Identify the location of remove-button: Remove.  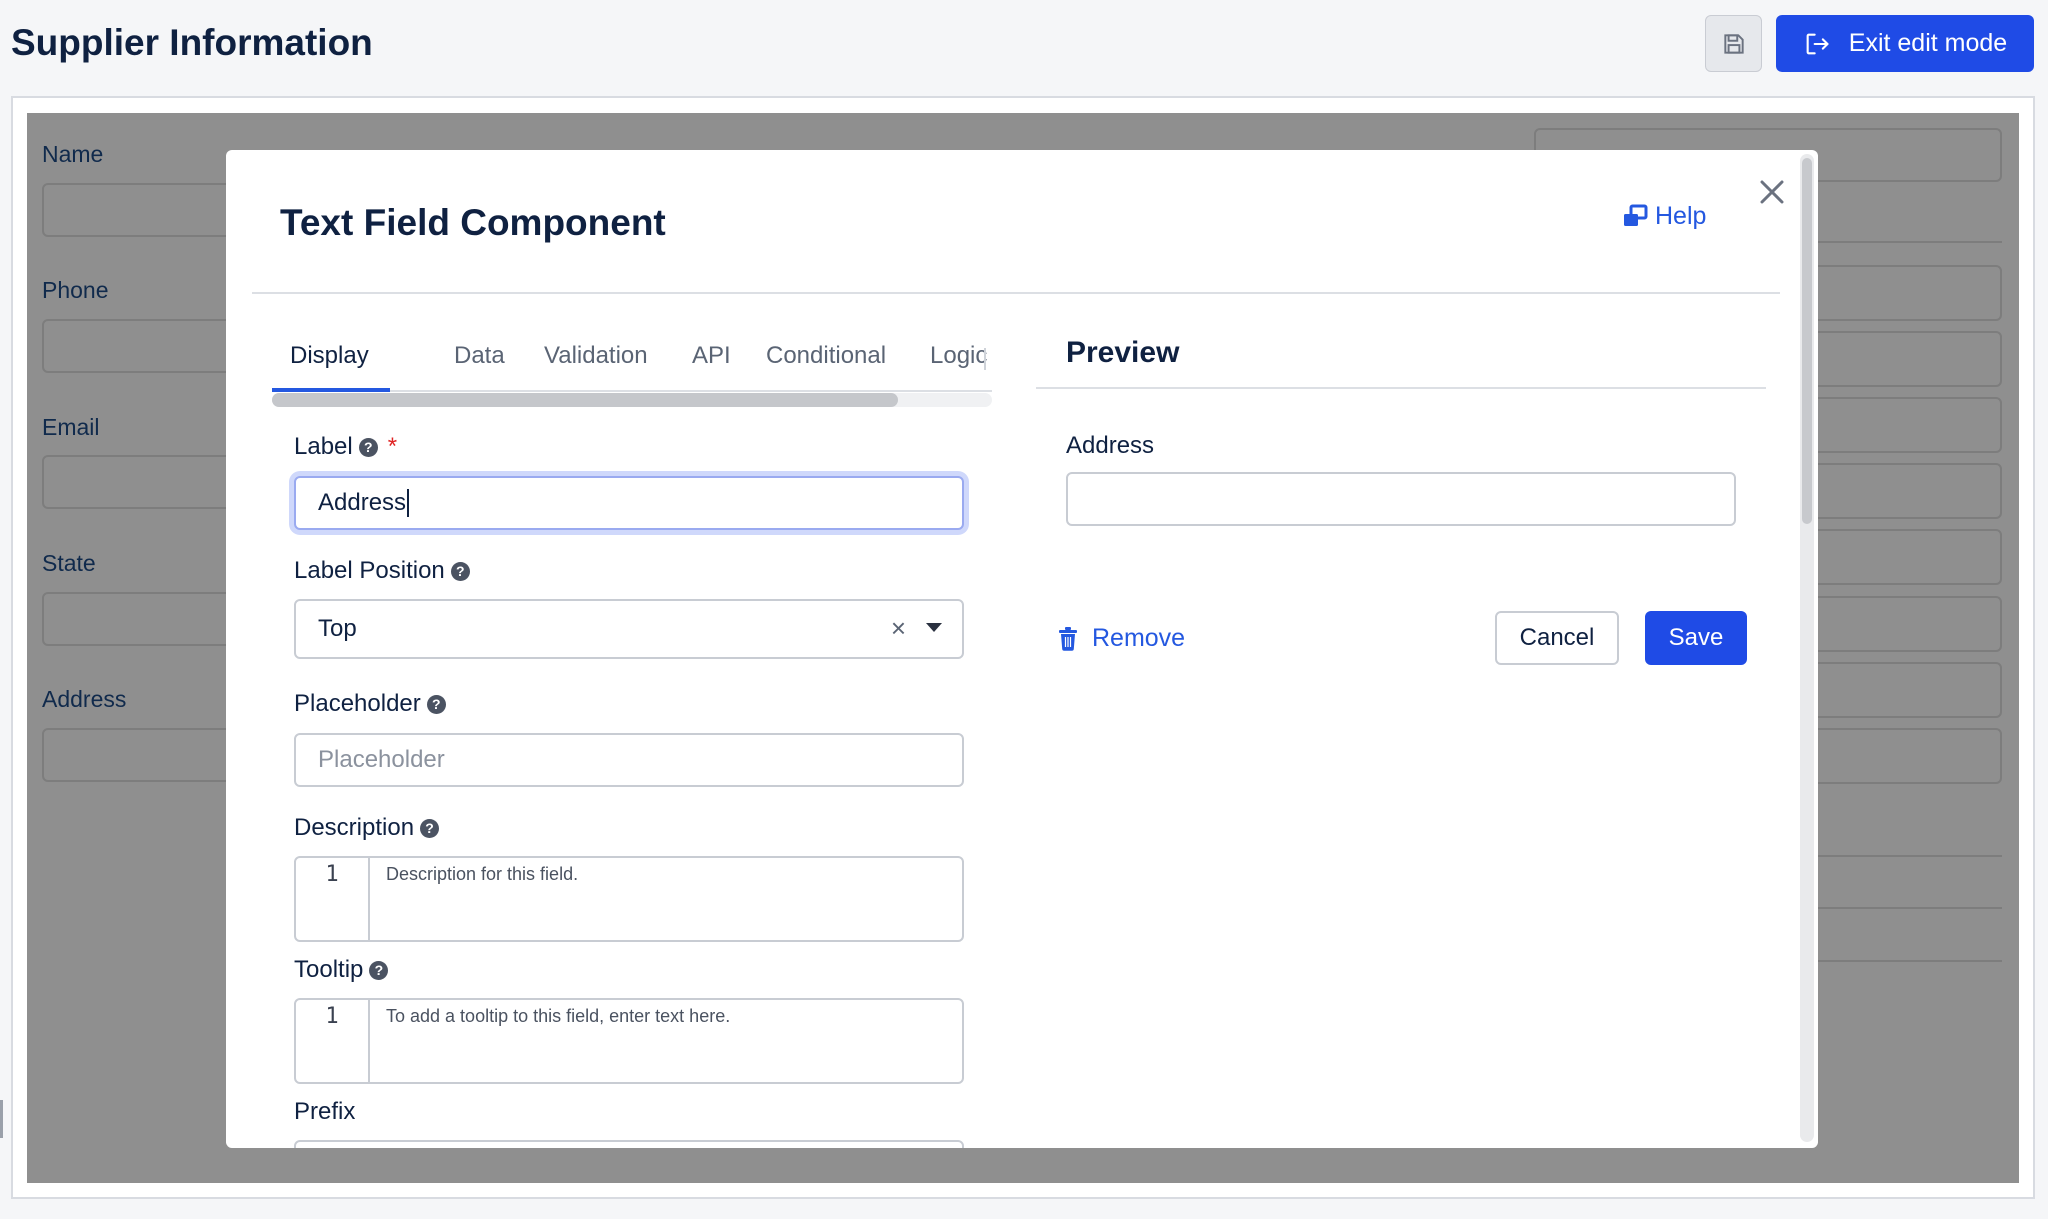
(1121, 638).